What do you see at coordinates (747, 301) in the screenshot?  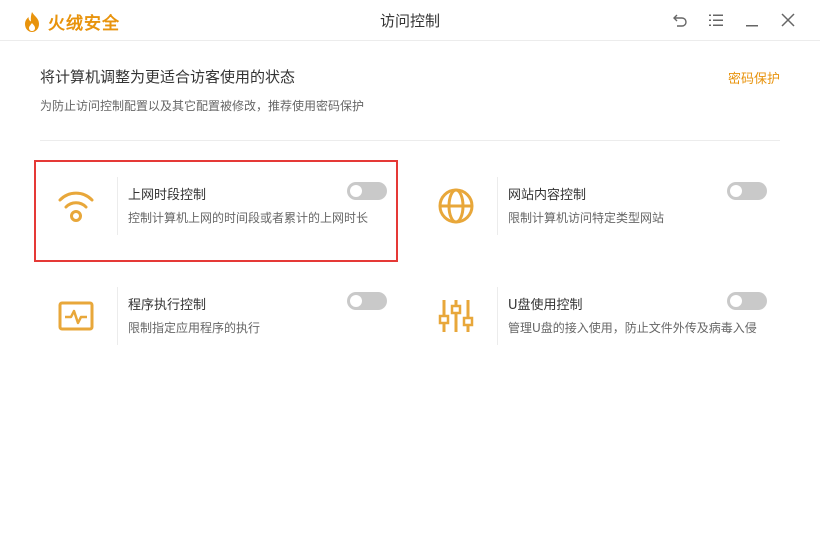 I see `usb-usage-toggle` at bounding box center [747, 301].